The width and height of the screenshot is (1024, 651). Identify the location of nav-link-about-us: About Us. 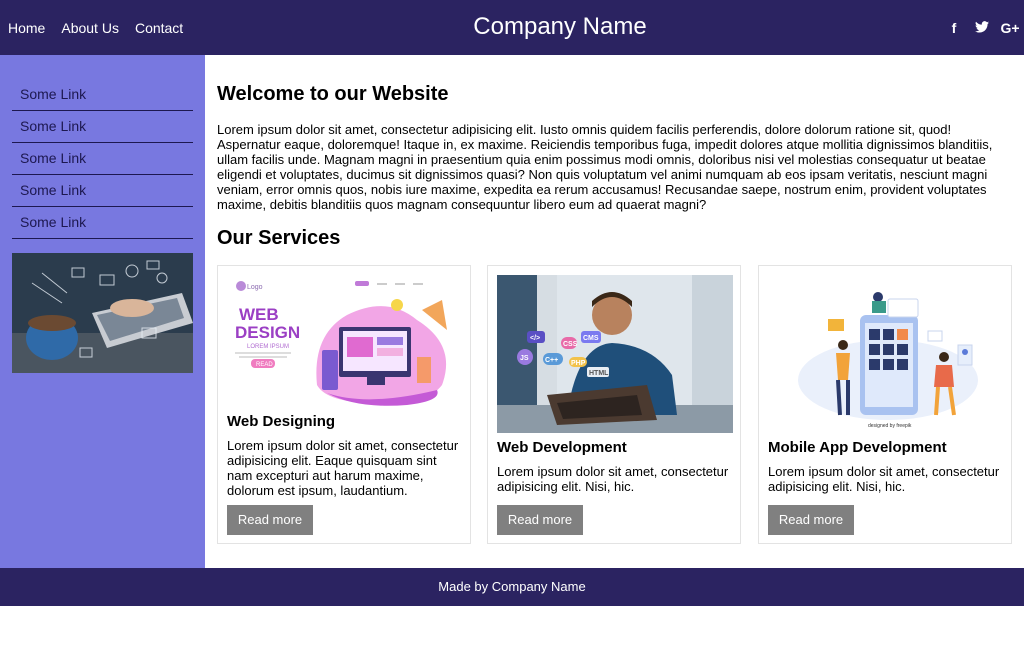
(90, 28).